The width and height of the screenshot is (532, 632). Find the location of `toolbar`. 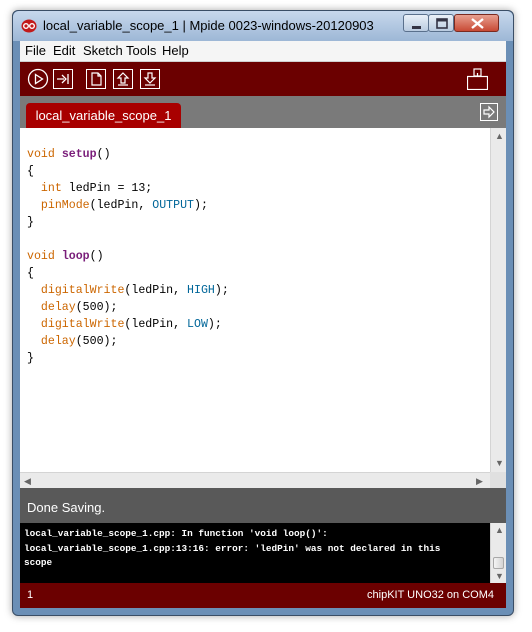

toolbar is located at coordinates (263, 79).